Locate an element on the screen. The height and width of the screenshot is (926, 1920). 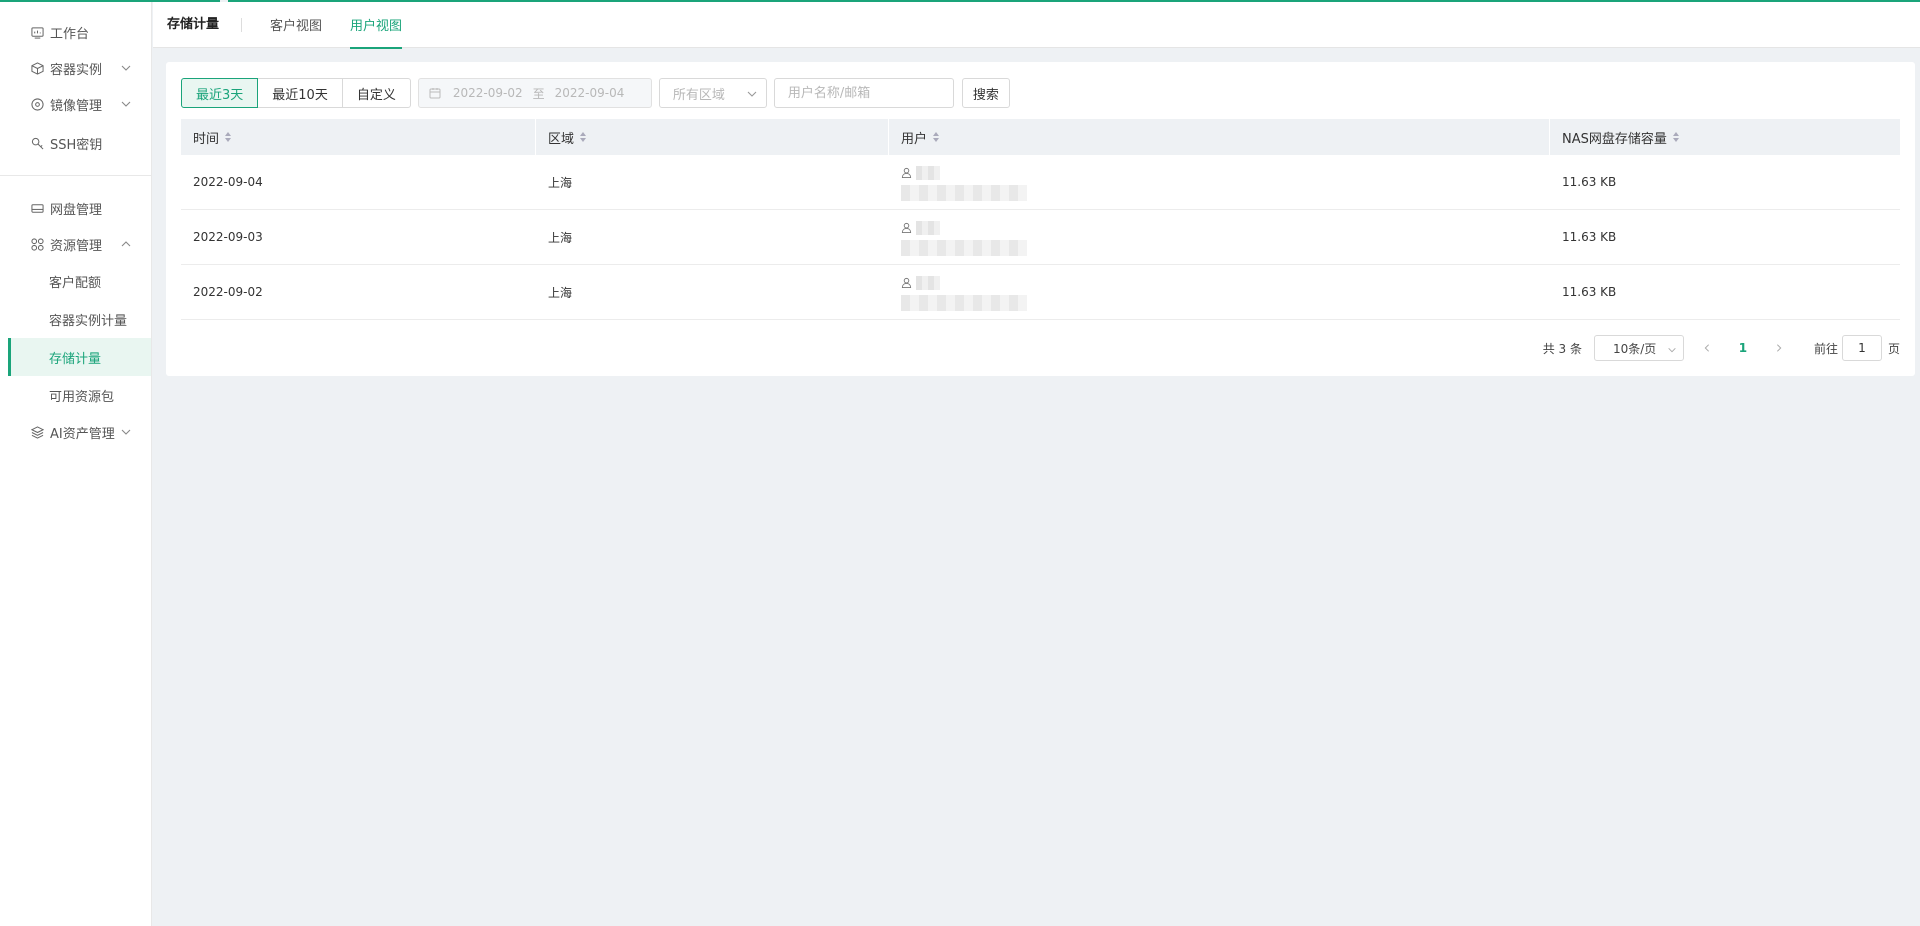
table-header: 时间 区域 用户 NAS网盘存储容量 is located at coordinates (1040, 137).